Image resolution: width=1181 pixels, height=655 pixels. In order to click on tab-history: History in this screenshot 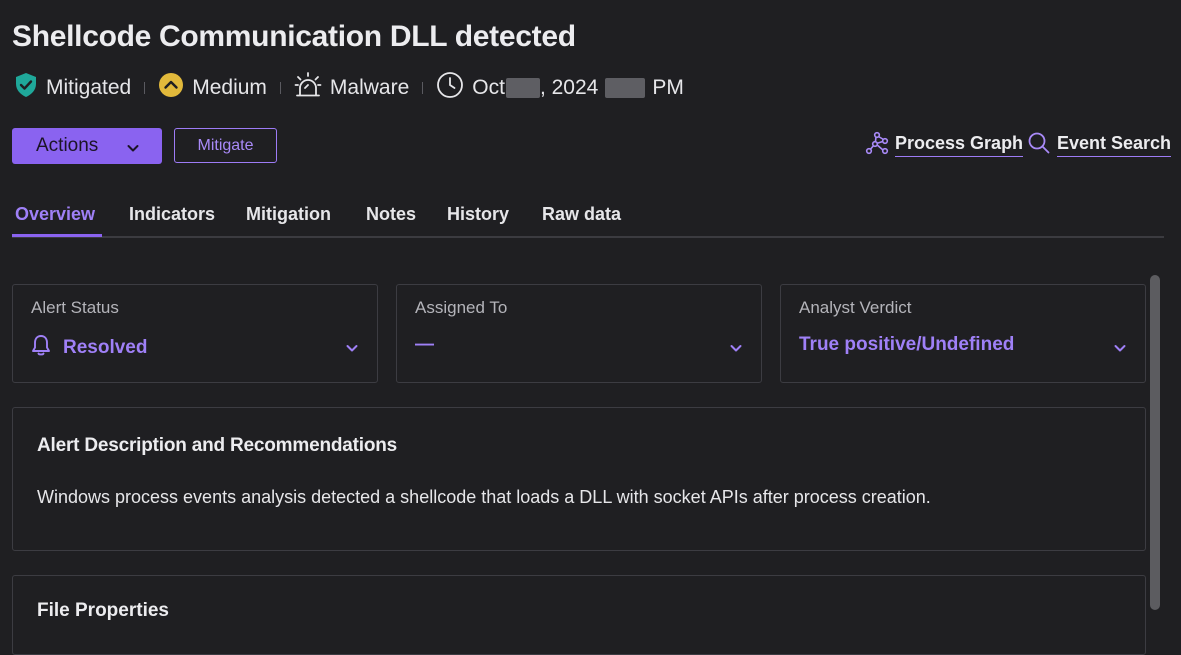, I will do `click(478, 214)`.